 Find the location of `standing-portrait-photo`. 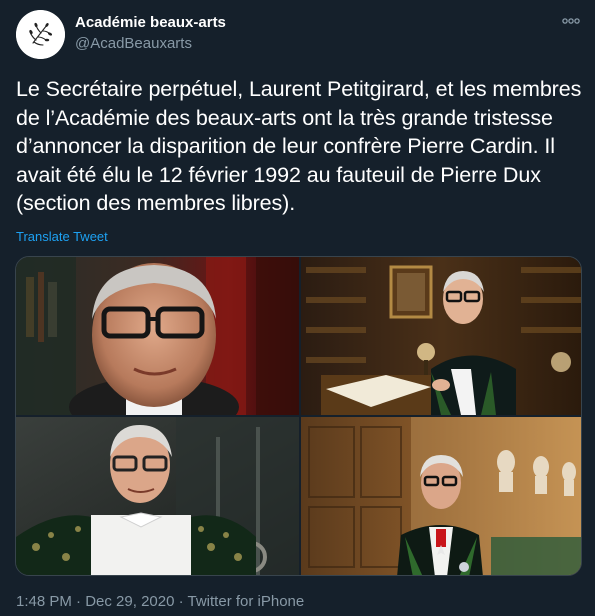

standing-portrait-photo is located at coordinates (157, 496).